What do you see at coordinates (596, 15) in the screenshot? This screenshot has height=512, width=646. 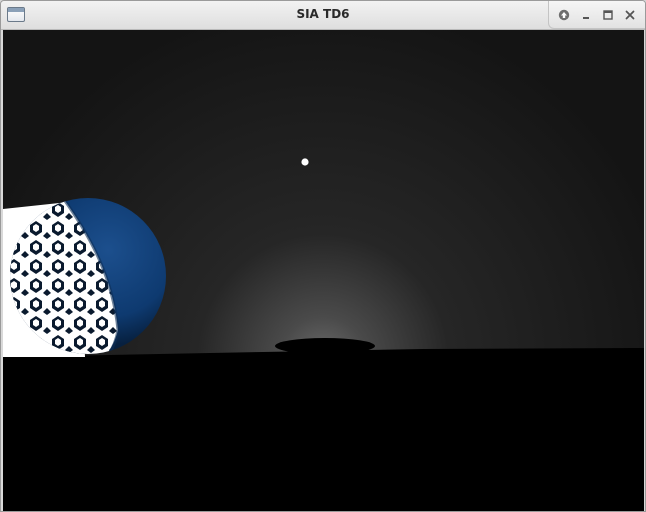 I see `window-controls` at bounding box center [596, 15].